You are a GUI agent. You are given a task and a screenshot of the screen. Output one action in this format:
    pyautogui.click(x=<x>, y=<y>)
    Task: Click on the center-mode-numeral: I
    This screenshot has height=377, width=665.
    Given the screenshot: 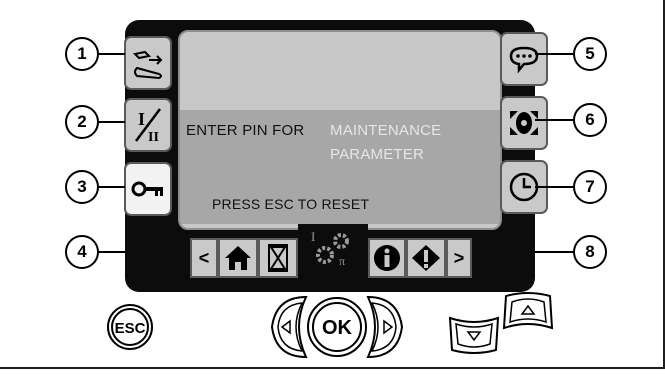 What is the action you would take?
    pyautogui.click(x=313, y=236)
    